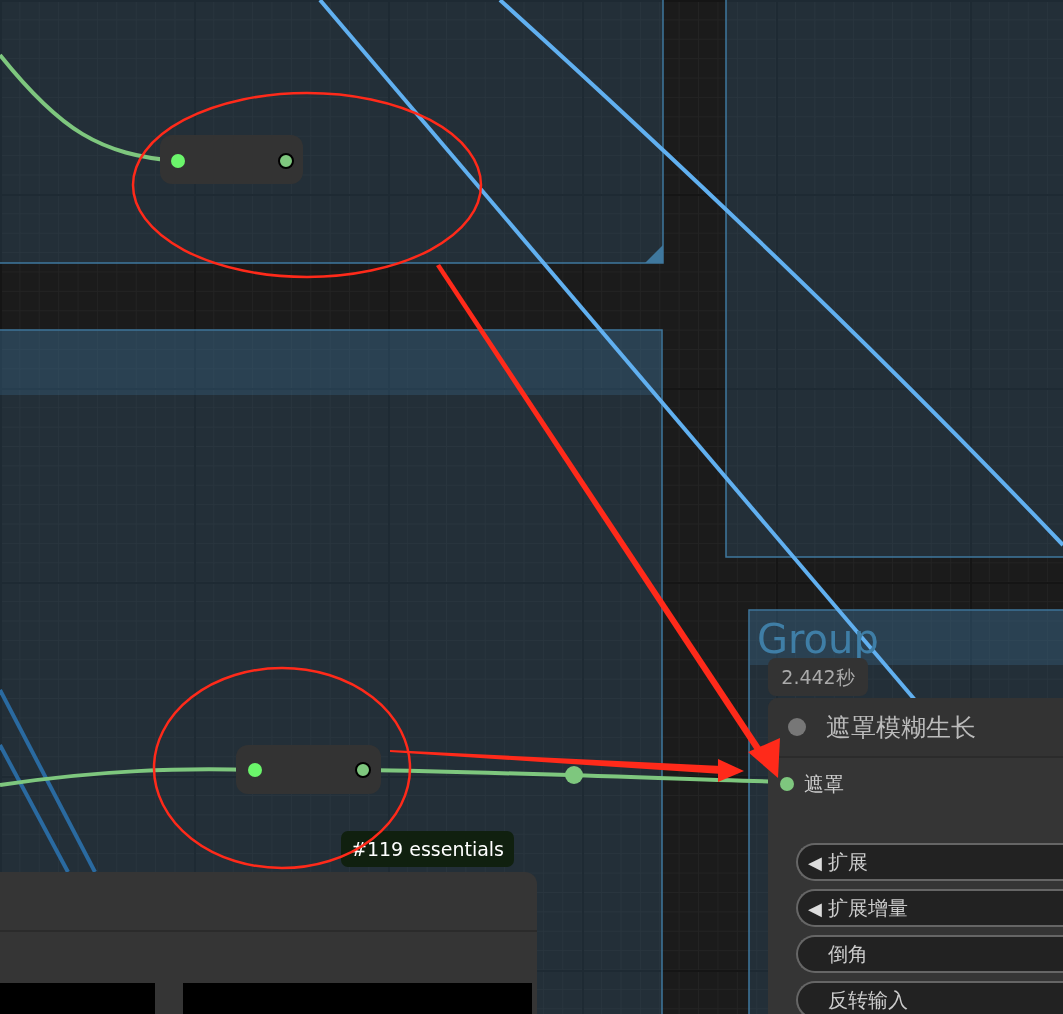 The height and width of the screenshot is (1014, 1063). What do you see at coordinates (929, 908) in the screenshot?
I see `number-widget: ◀ 扩展增量` at bounding box center [929, 908].